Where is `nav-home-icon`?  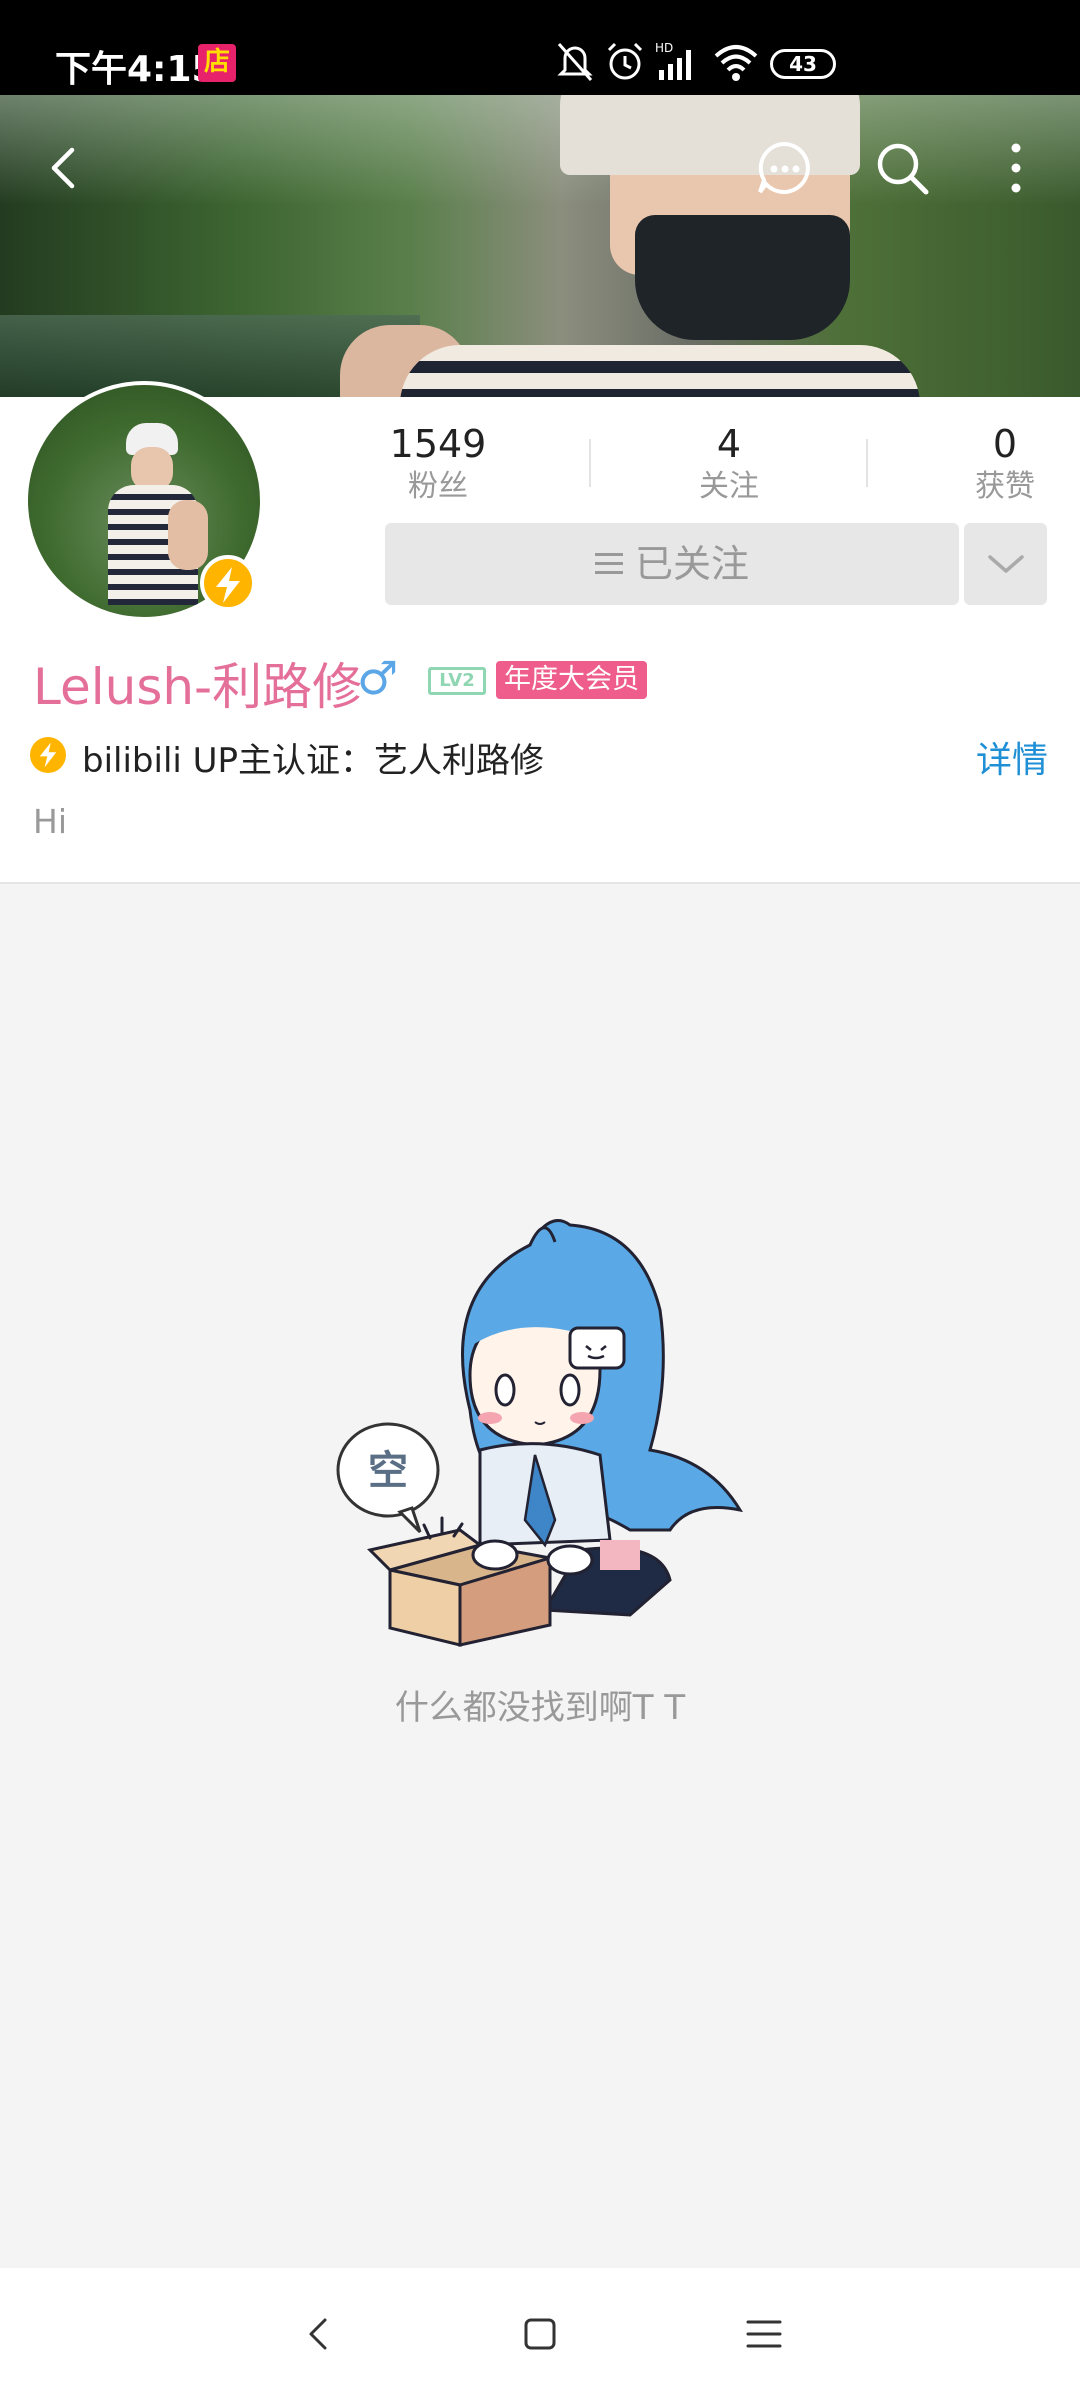
nav-home-icon is located at coordinates (540, 2334).